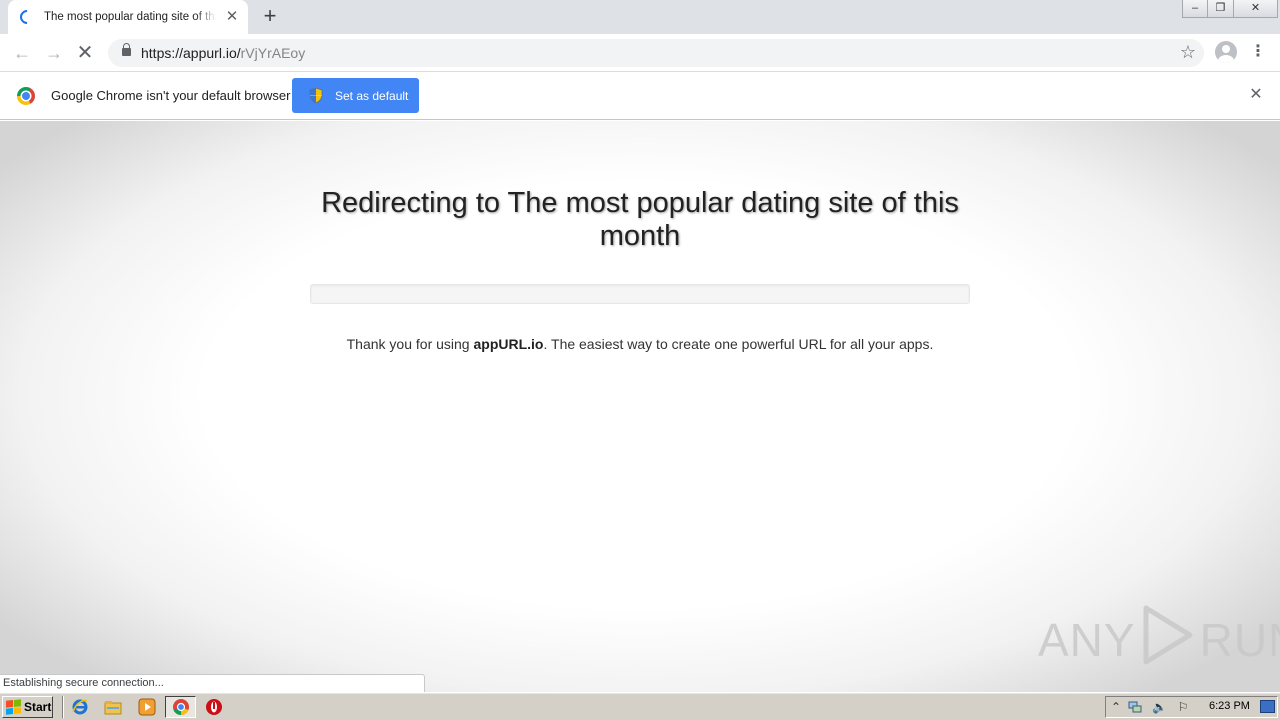  Describe the element at coordinates (232, 17) in the screenshot. I see `tab-close-icon: ✕` at that location.